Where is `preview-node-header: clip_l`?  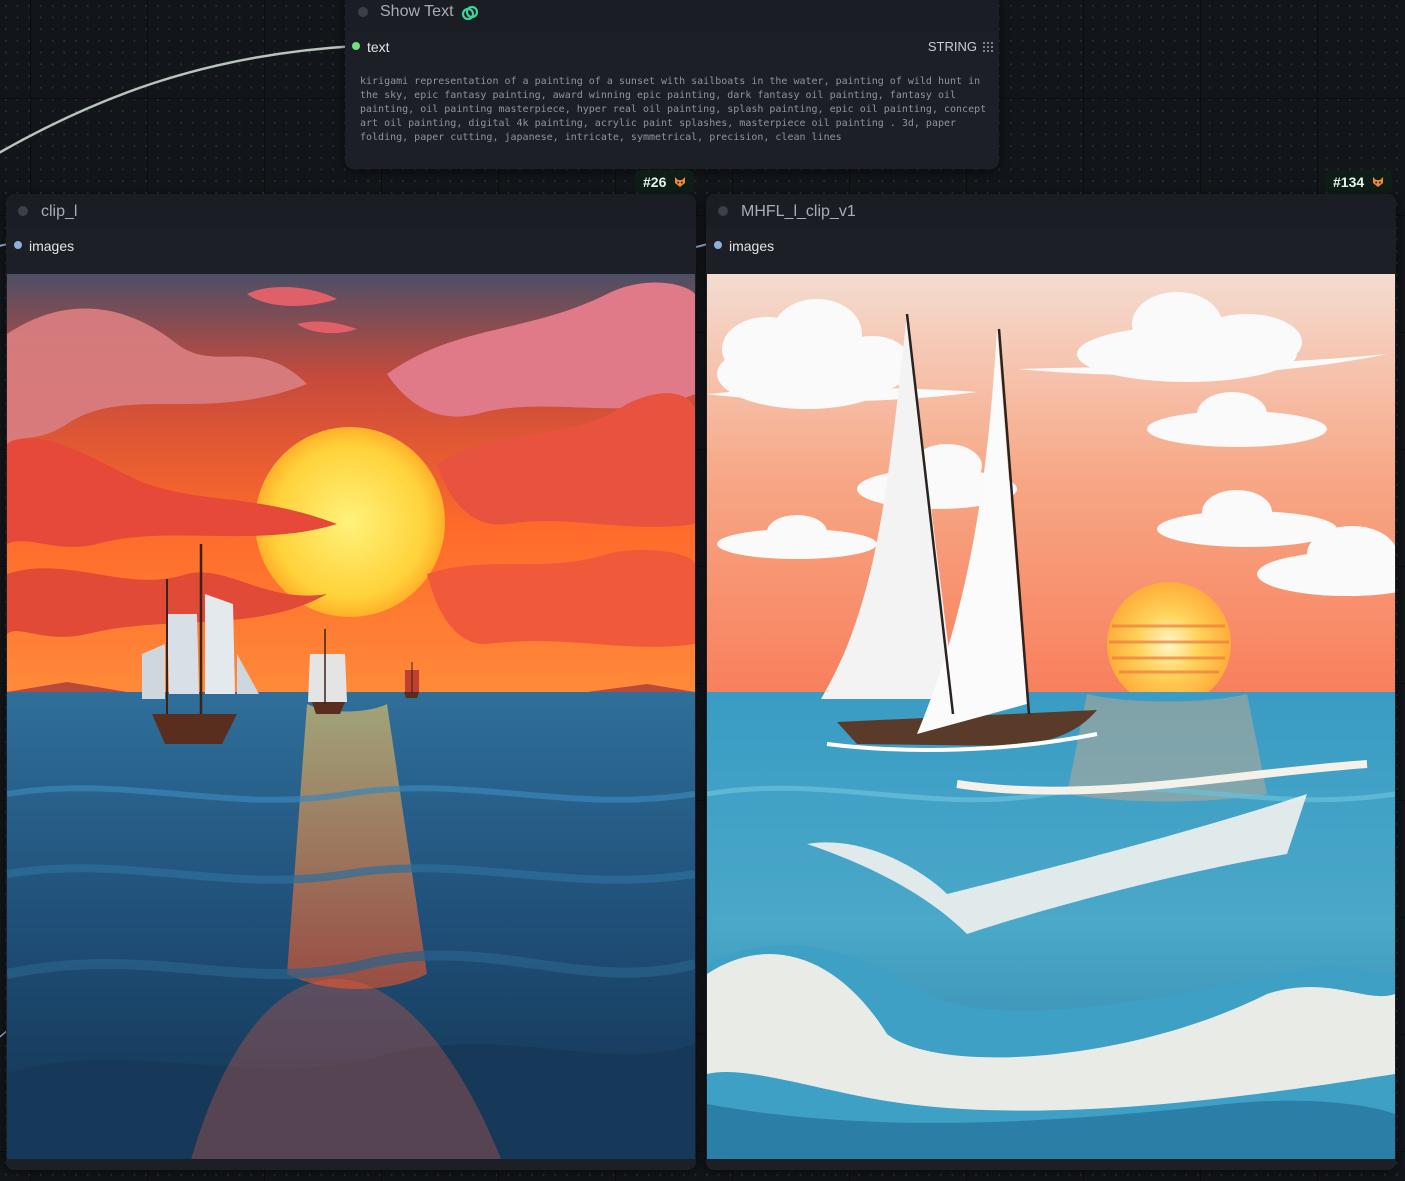 preview-node-header: clip_l is located at coordinates (351, 211).